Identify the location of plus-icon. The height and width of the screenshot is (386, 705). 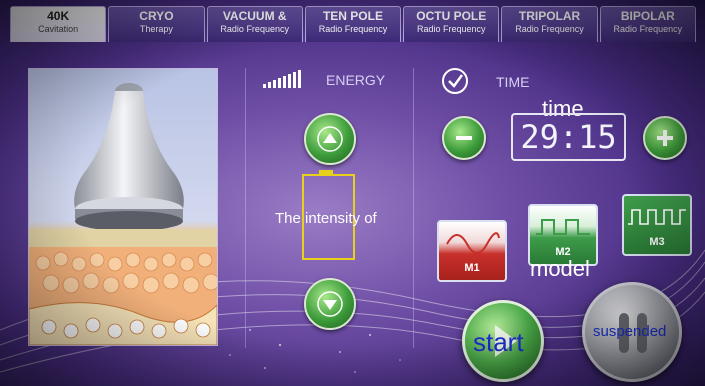
(665, 138).